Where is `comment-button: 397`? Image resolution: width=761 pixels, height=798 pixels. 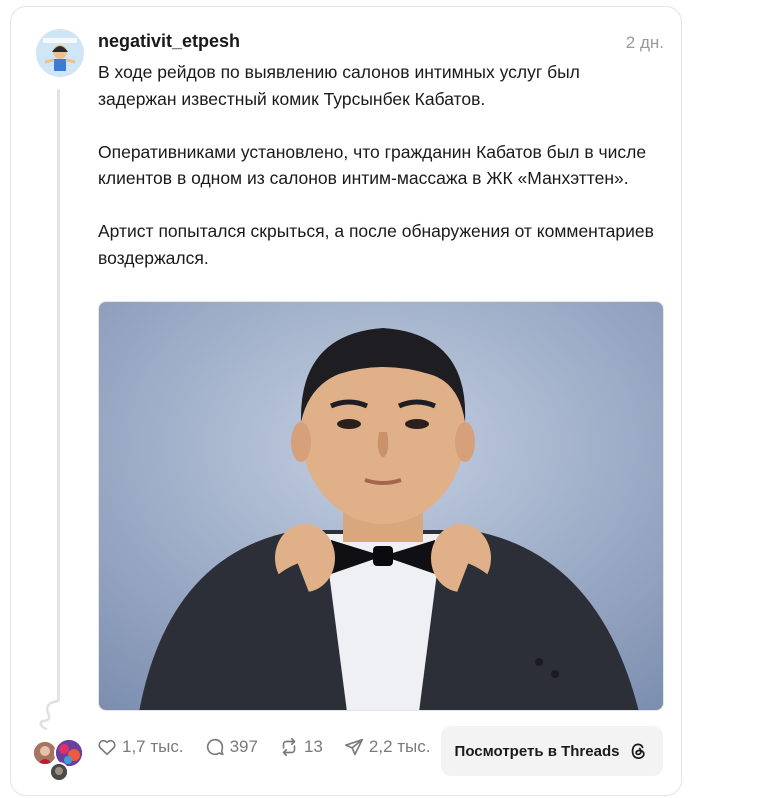 comment-button: 397 is located at coordinates (231, 747).